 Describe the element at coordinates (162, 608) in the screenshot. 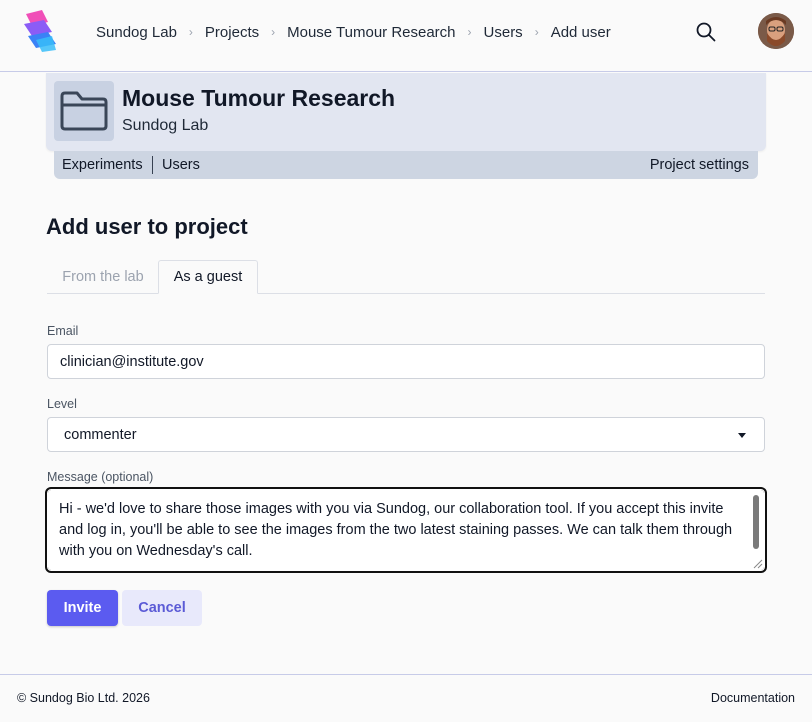

I see `cancel-button: Cancel` at that location.